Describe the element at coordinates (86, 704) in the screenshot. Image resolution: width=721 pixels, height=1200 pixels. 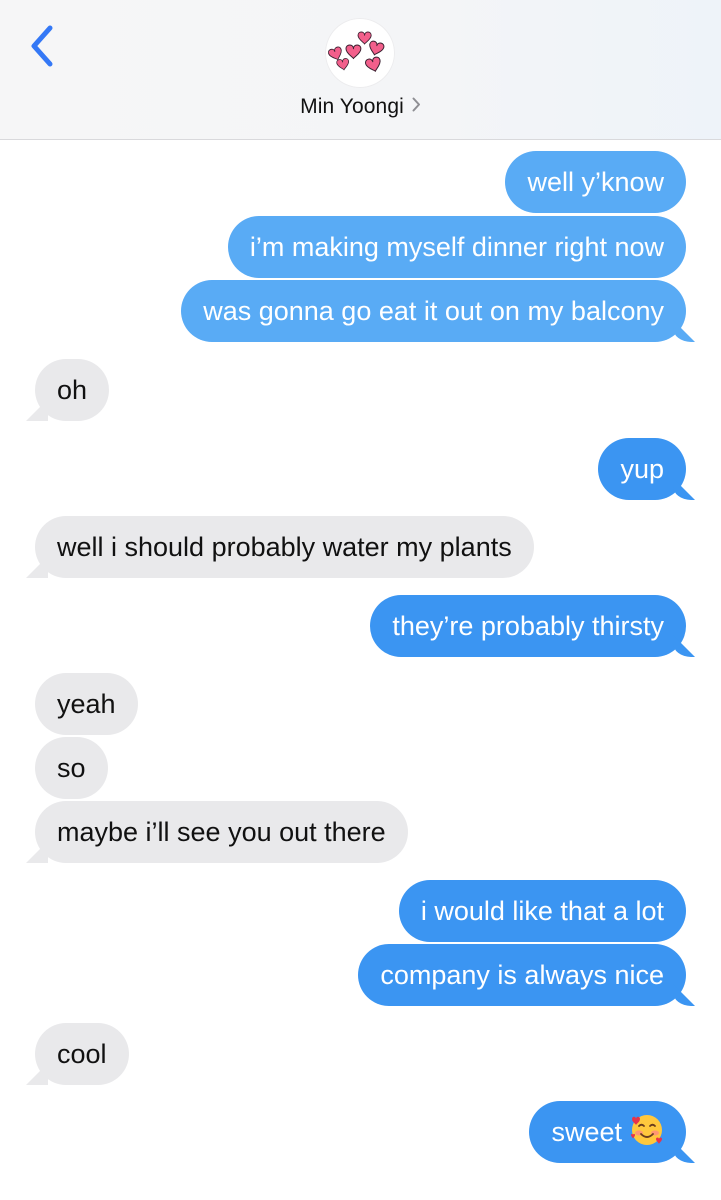
I see `received-message-bubble: yeah` at that location.